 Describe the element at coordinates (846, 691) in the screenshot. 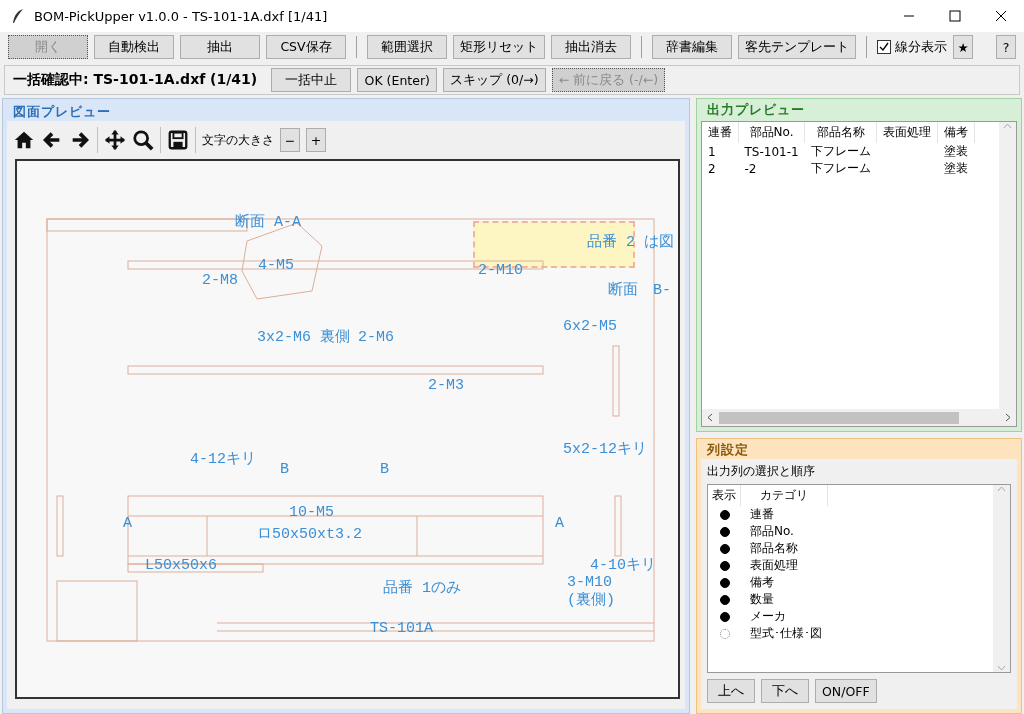

I see `list-button: ON/OFF` at that location.